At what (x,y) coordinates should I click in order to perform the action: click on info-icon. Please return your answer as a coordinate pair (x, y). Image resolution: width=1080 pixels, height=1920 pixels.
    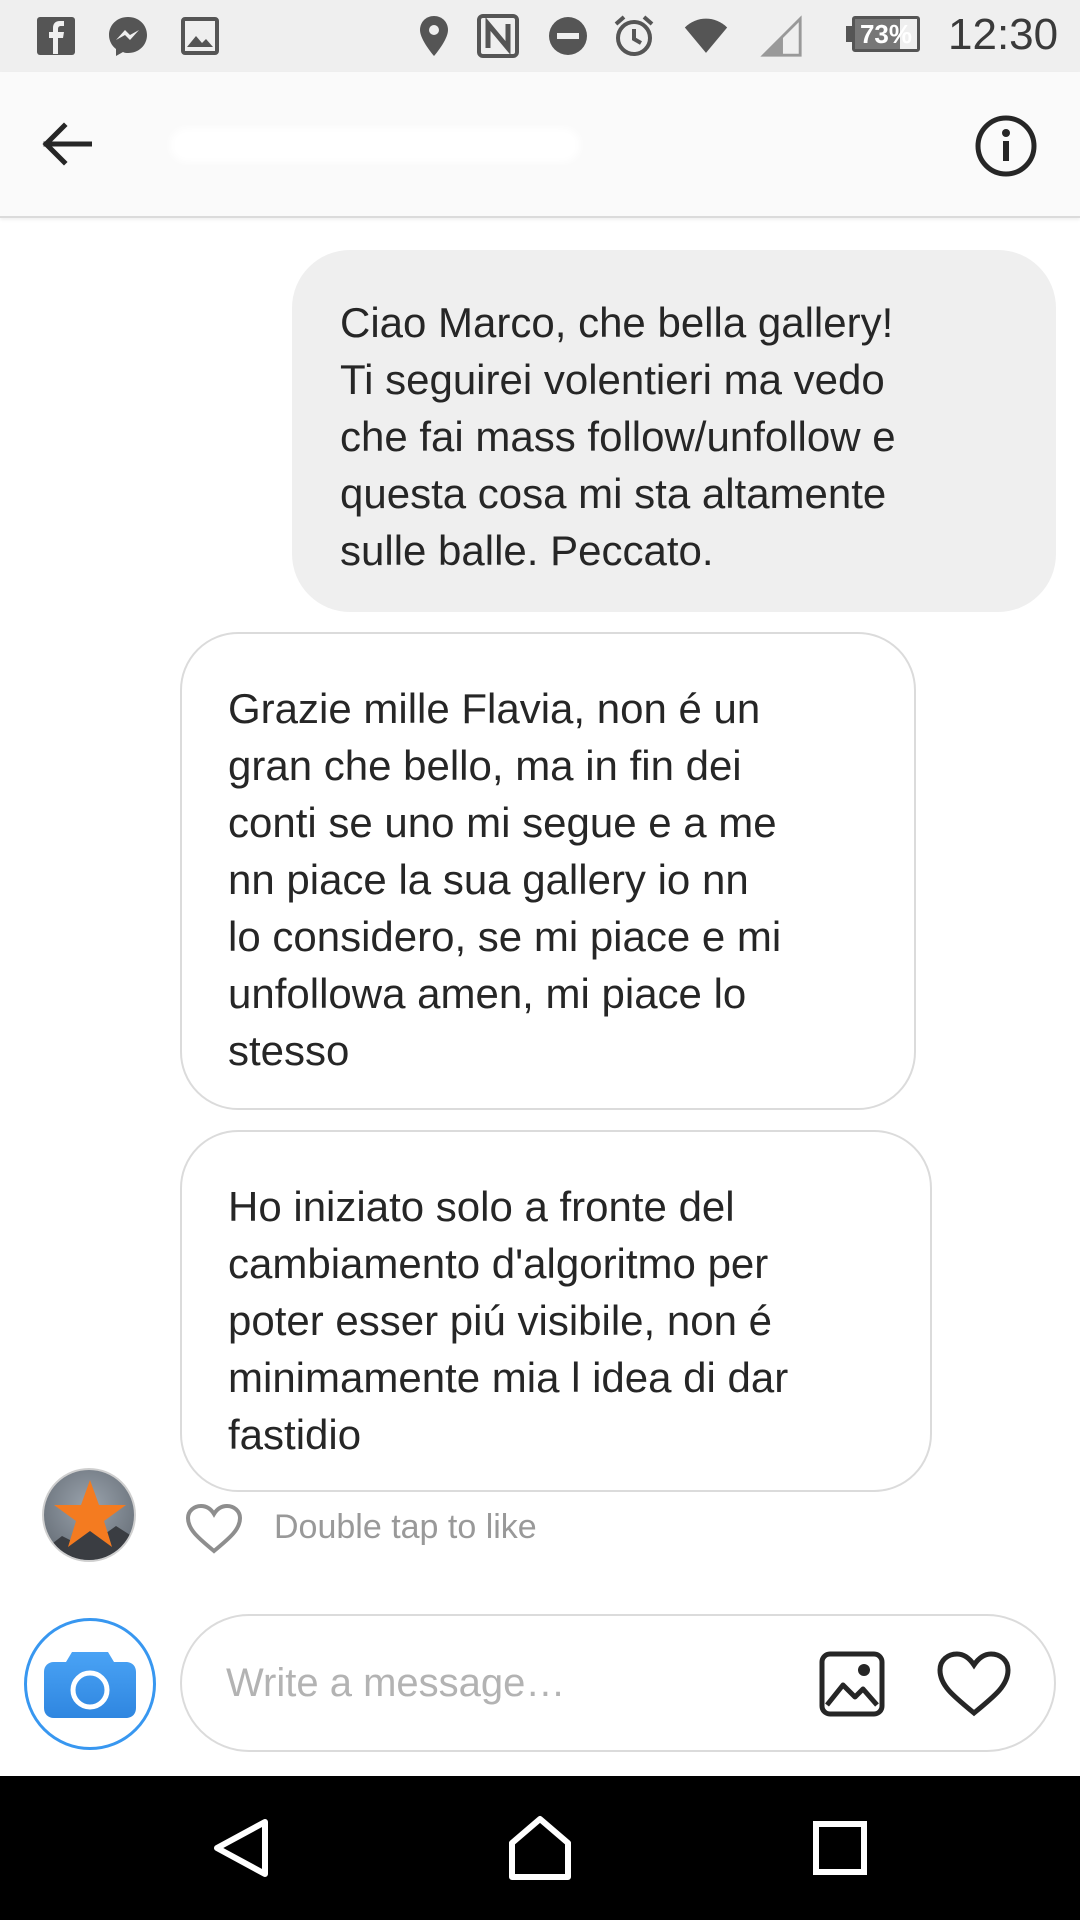
    Looking at the image, I should click on (1006, 146).